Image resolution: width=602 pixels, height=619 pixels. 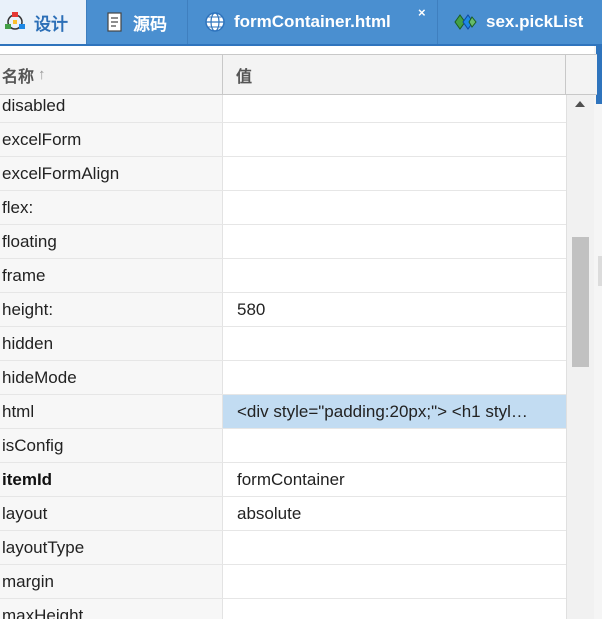 What do you see at coordinates (15, 22) in the screenshot?
I see `design-icon` at bounding box center [15, 22].